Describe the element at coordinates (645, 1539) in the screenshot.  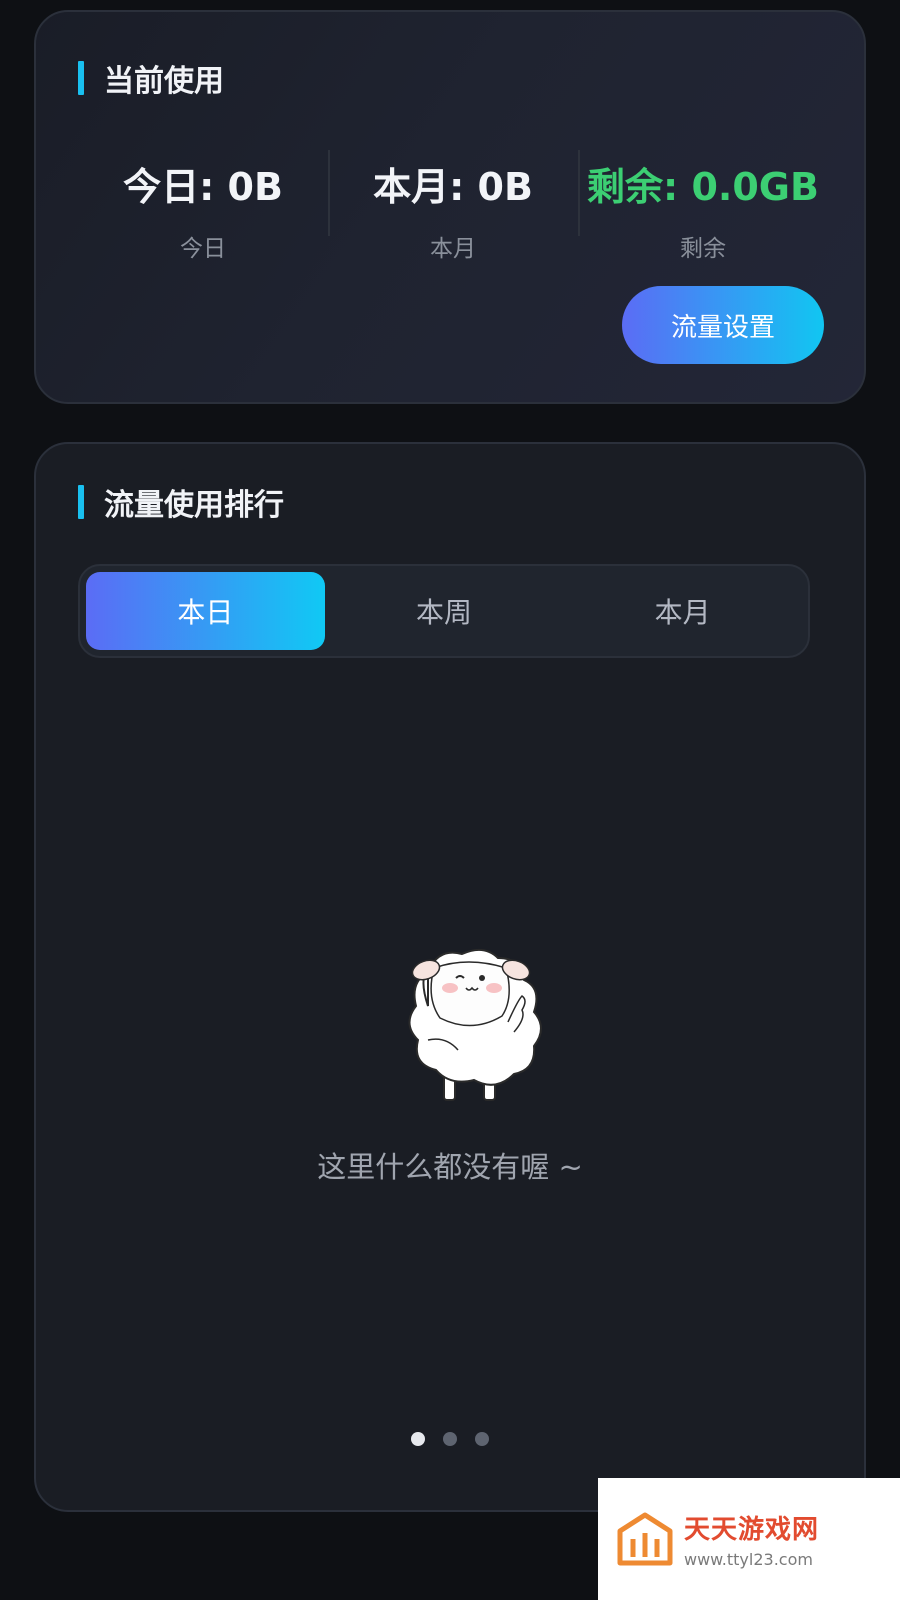
I see `house-logo-icon` at that location.